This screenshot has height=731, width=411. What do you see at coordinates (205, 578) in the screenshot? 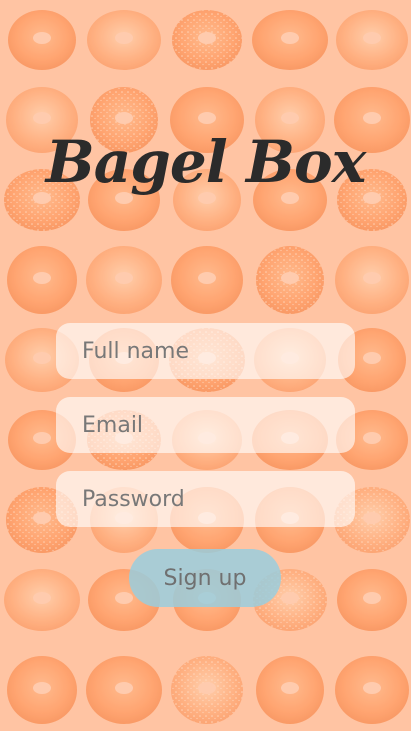
I see `sign-up-button: Sign up` at bounding box center [205, 578].